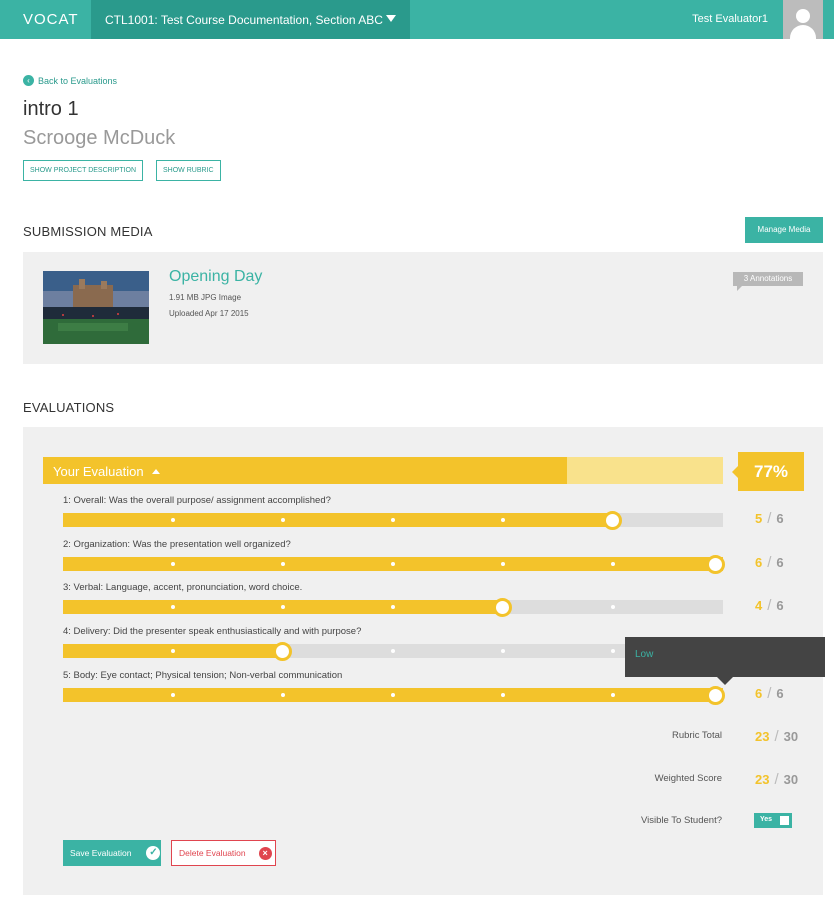 This screenshot has height=911, width=834. What do you see at coordinates (69, 407) in the screenshot?
I see `evaluations-heading: EVALUATIONS` at bounding box center [69, 407].